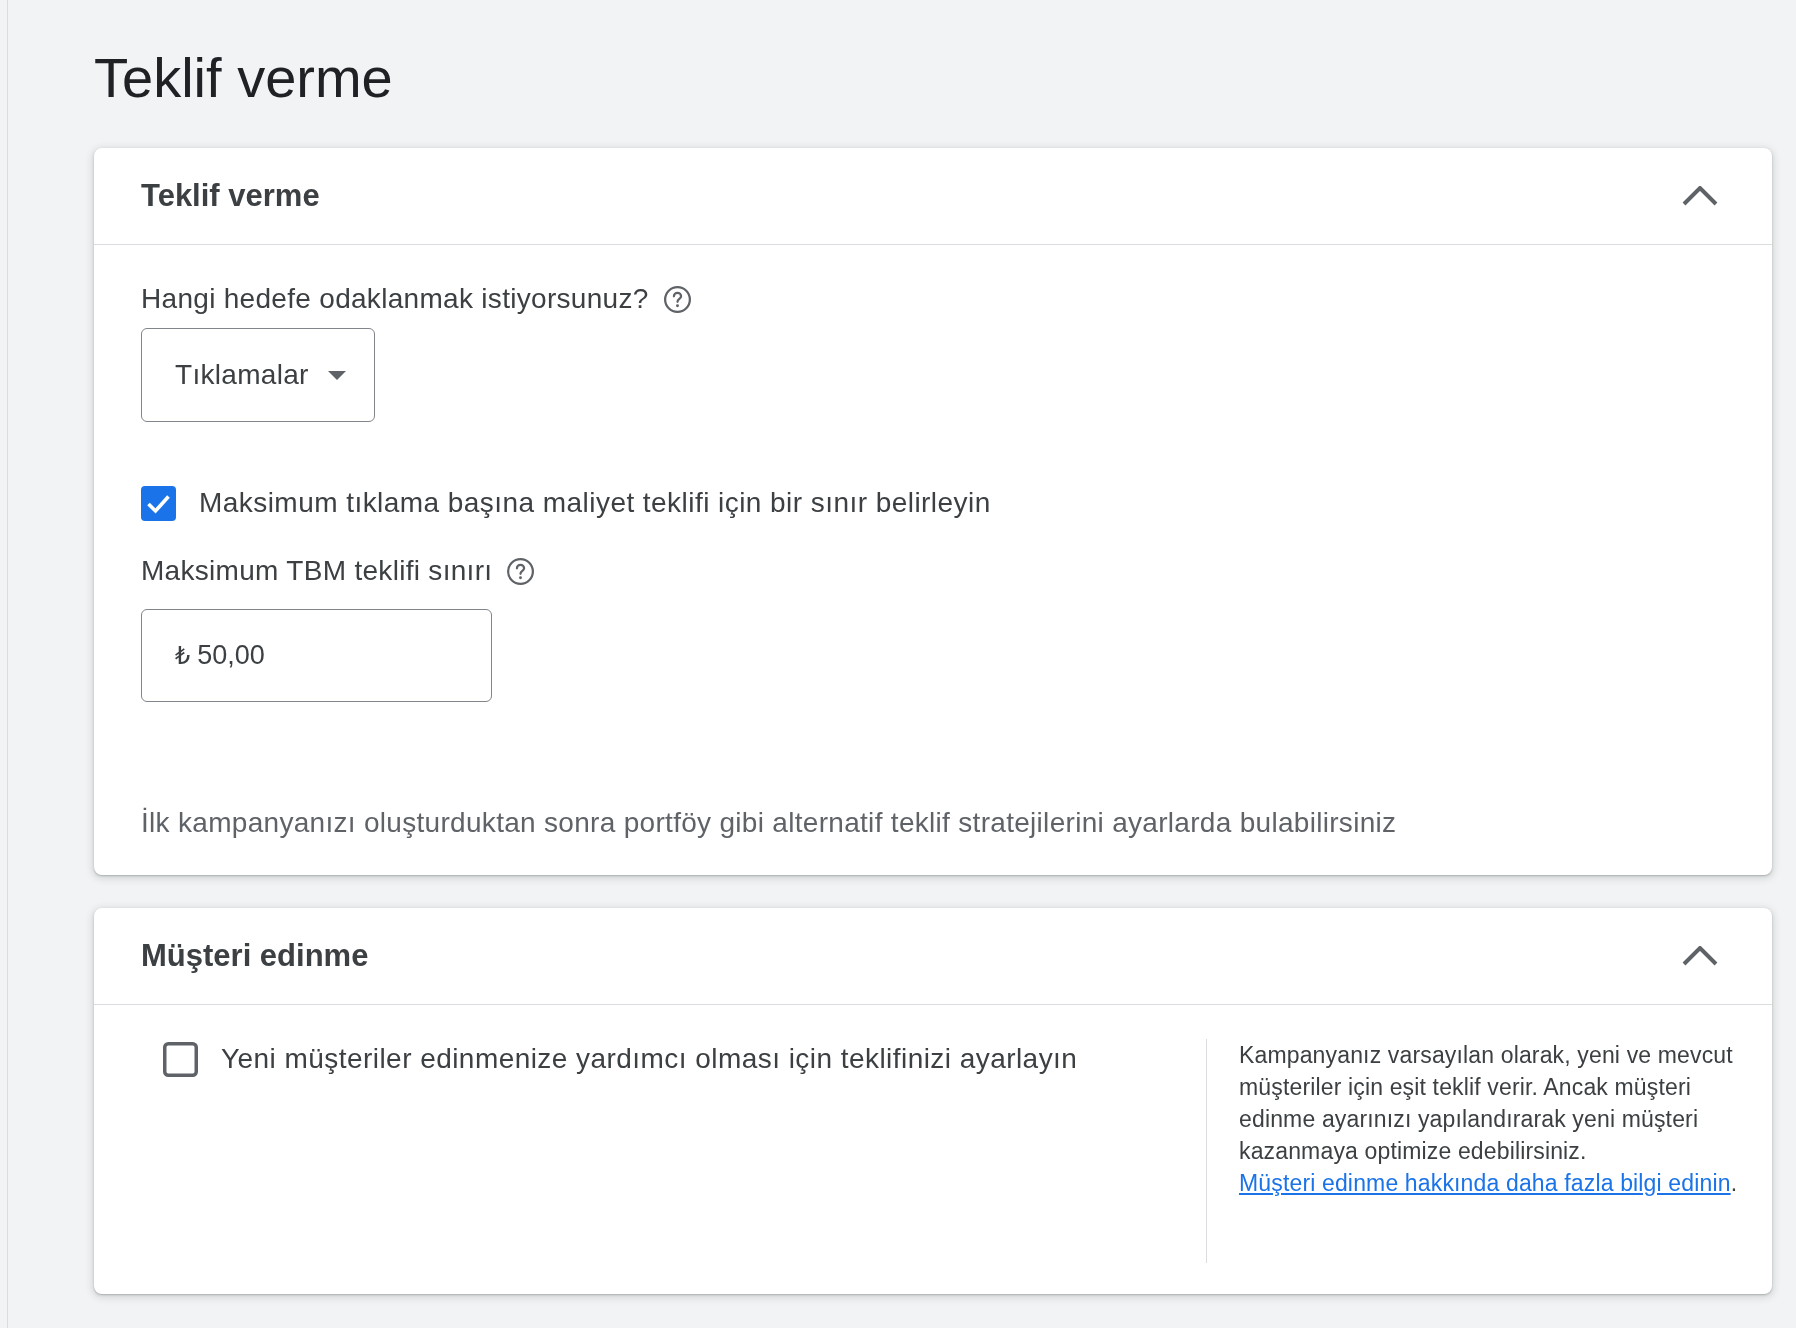 This screenshot has width=1796, height=1328. Describe the element at coordinates (395, 299) in the screenshot. I see `field-label: Hangi hedefe odaklanmak istiyorsunuz?` at that location.